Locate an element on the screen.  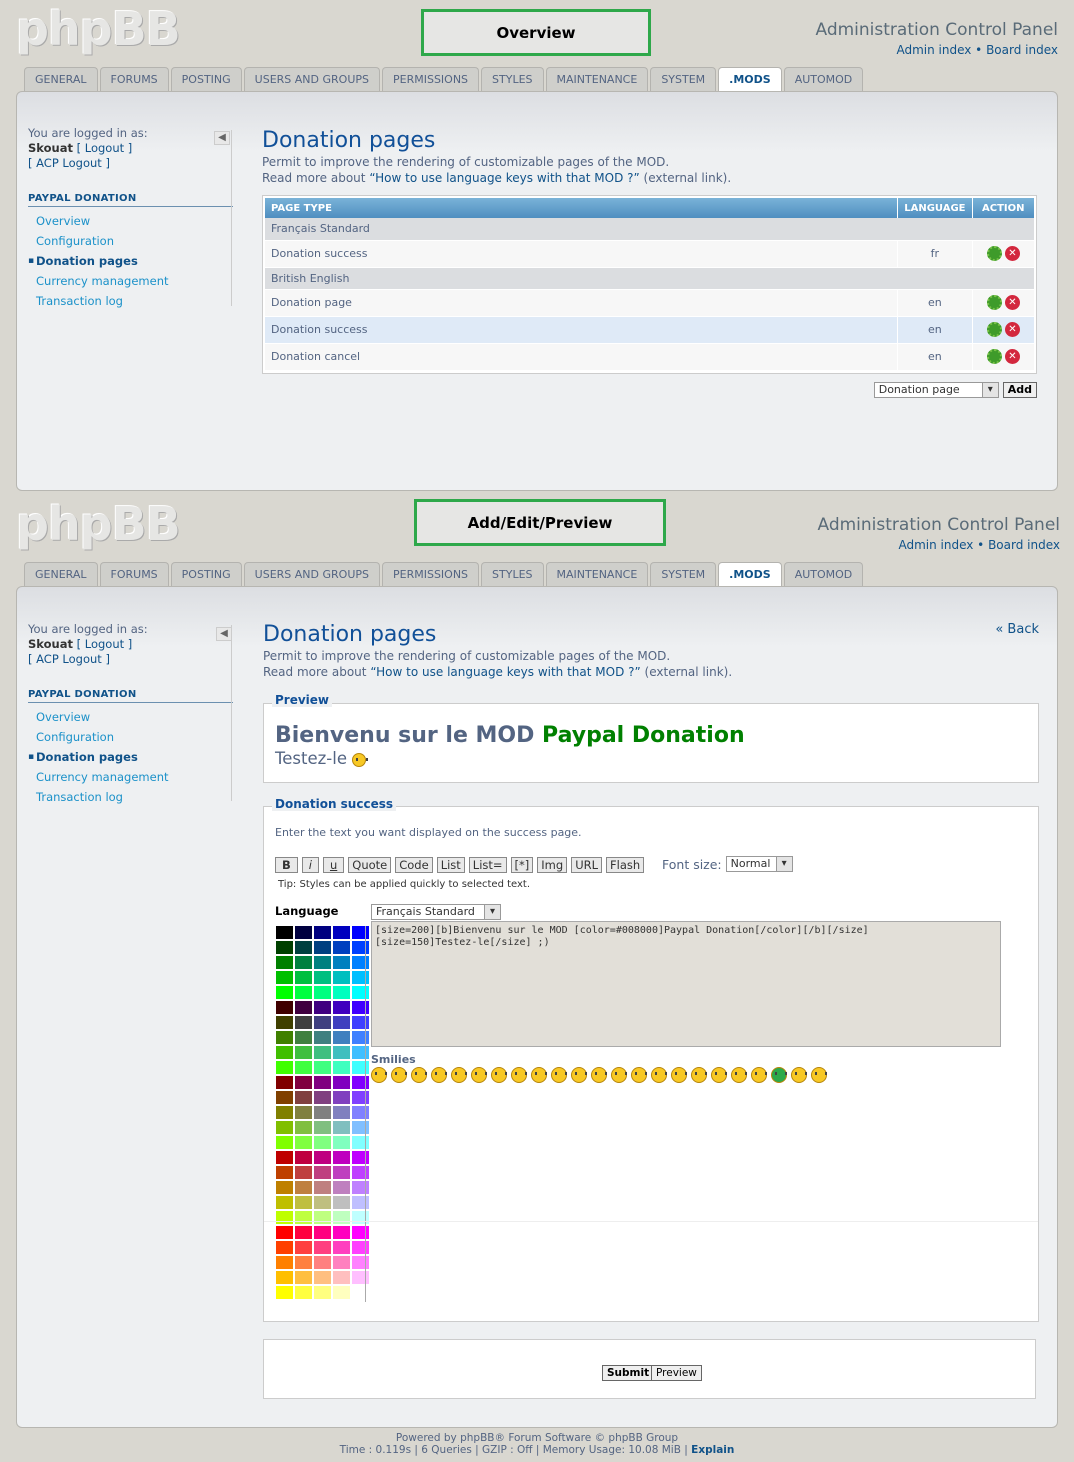
submit-button: Submit is located at coordinates (628, 1373).